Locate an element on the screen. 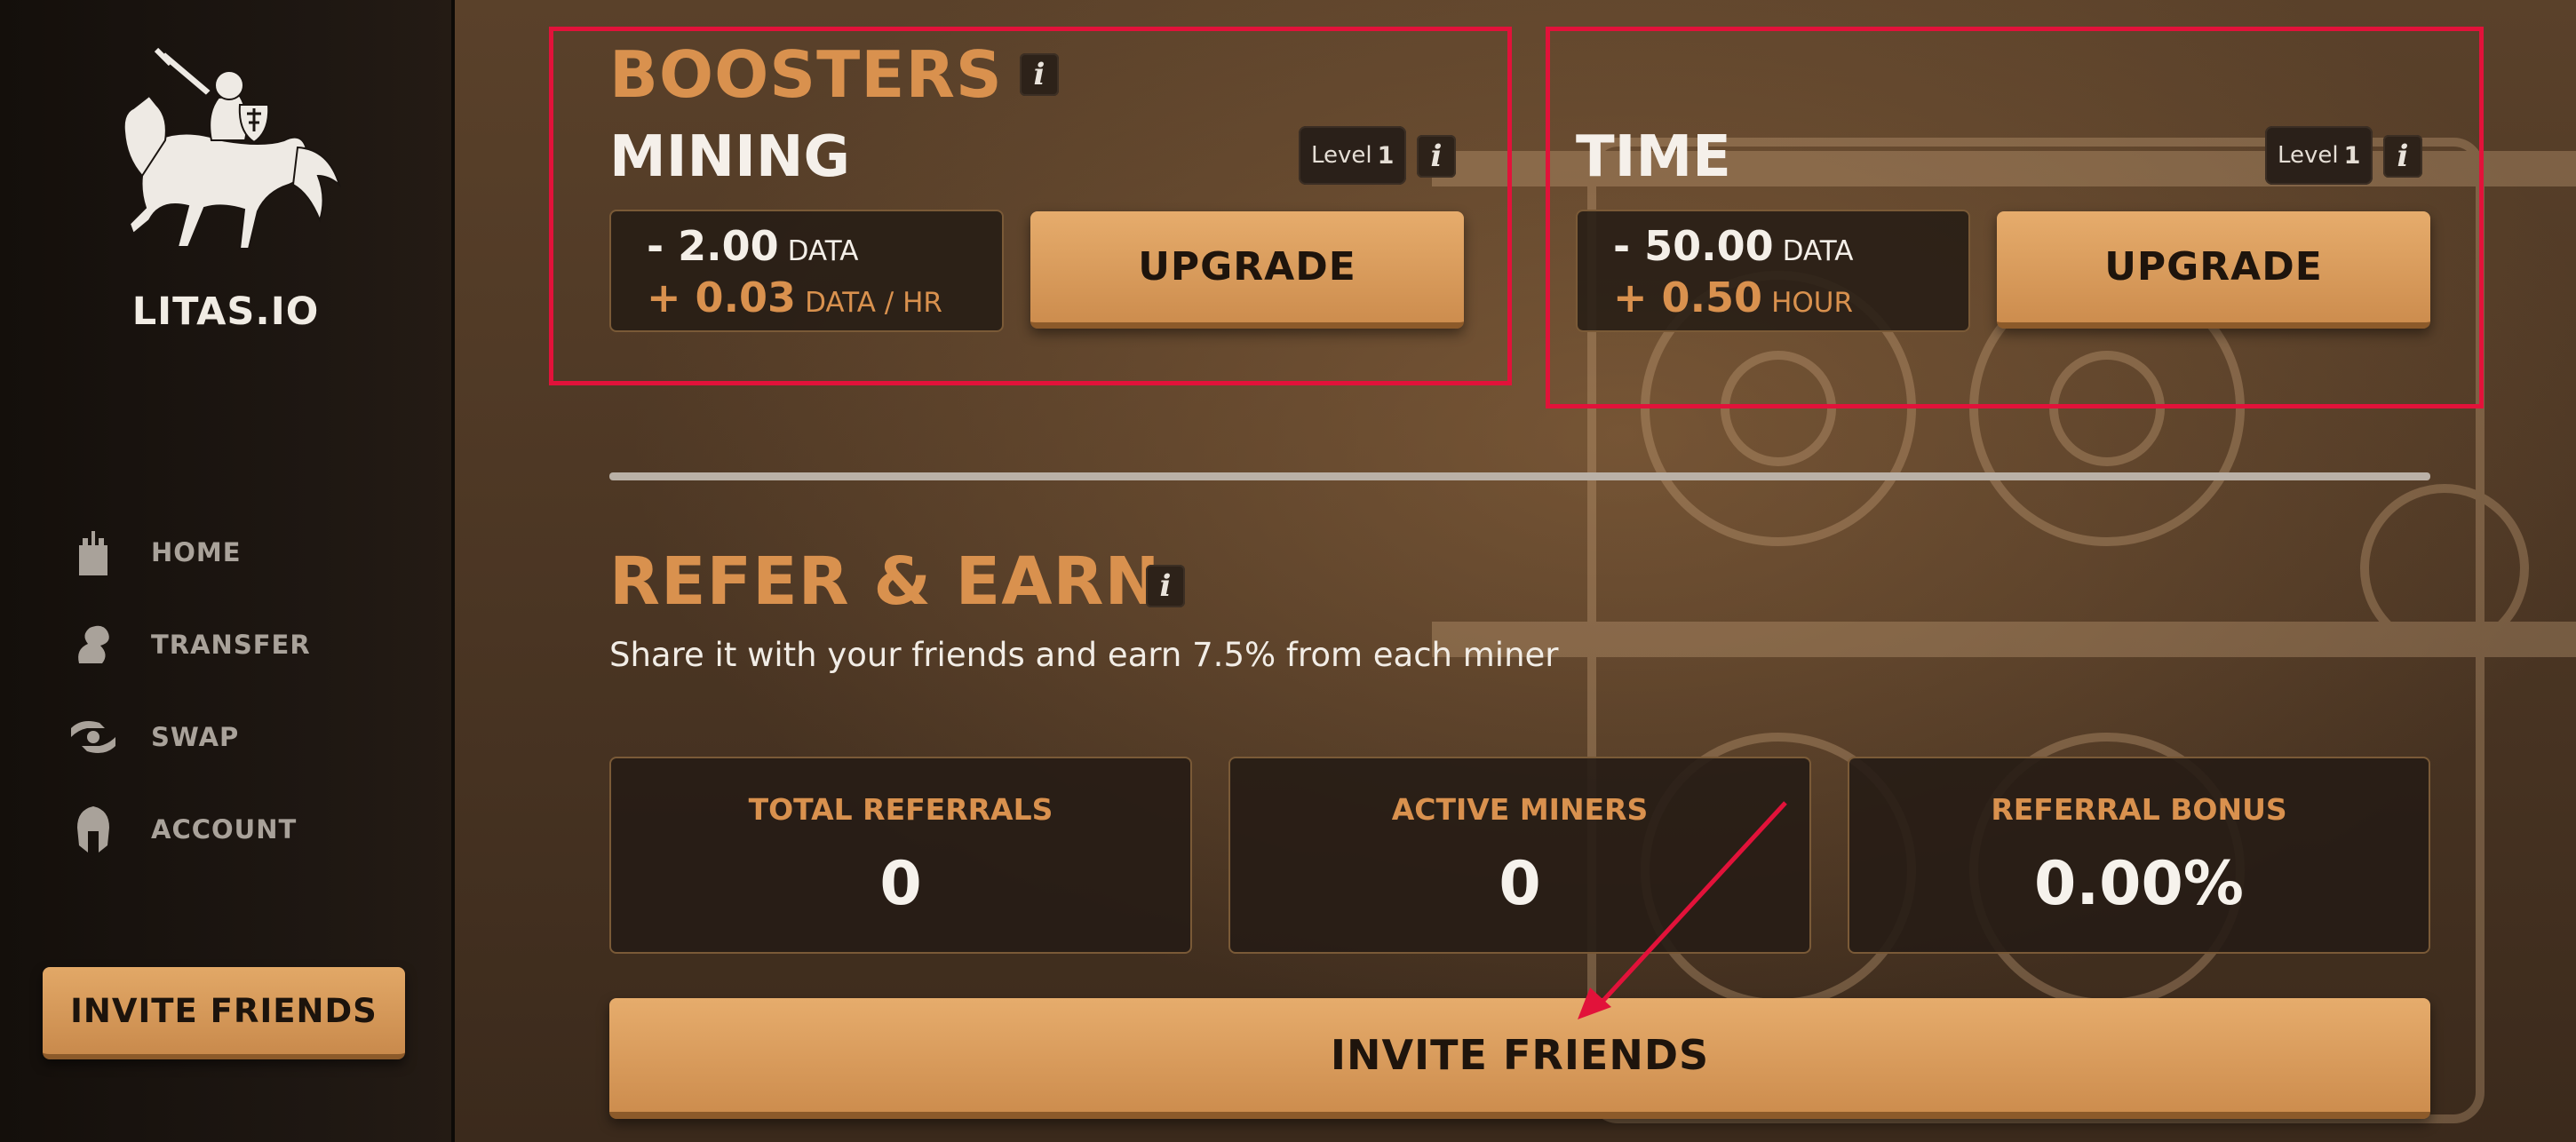  sidebar-item-swap: SWAP is located at coordinates (189, 737).